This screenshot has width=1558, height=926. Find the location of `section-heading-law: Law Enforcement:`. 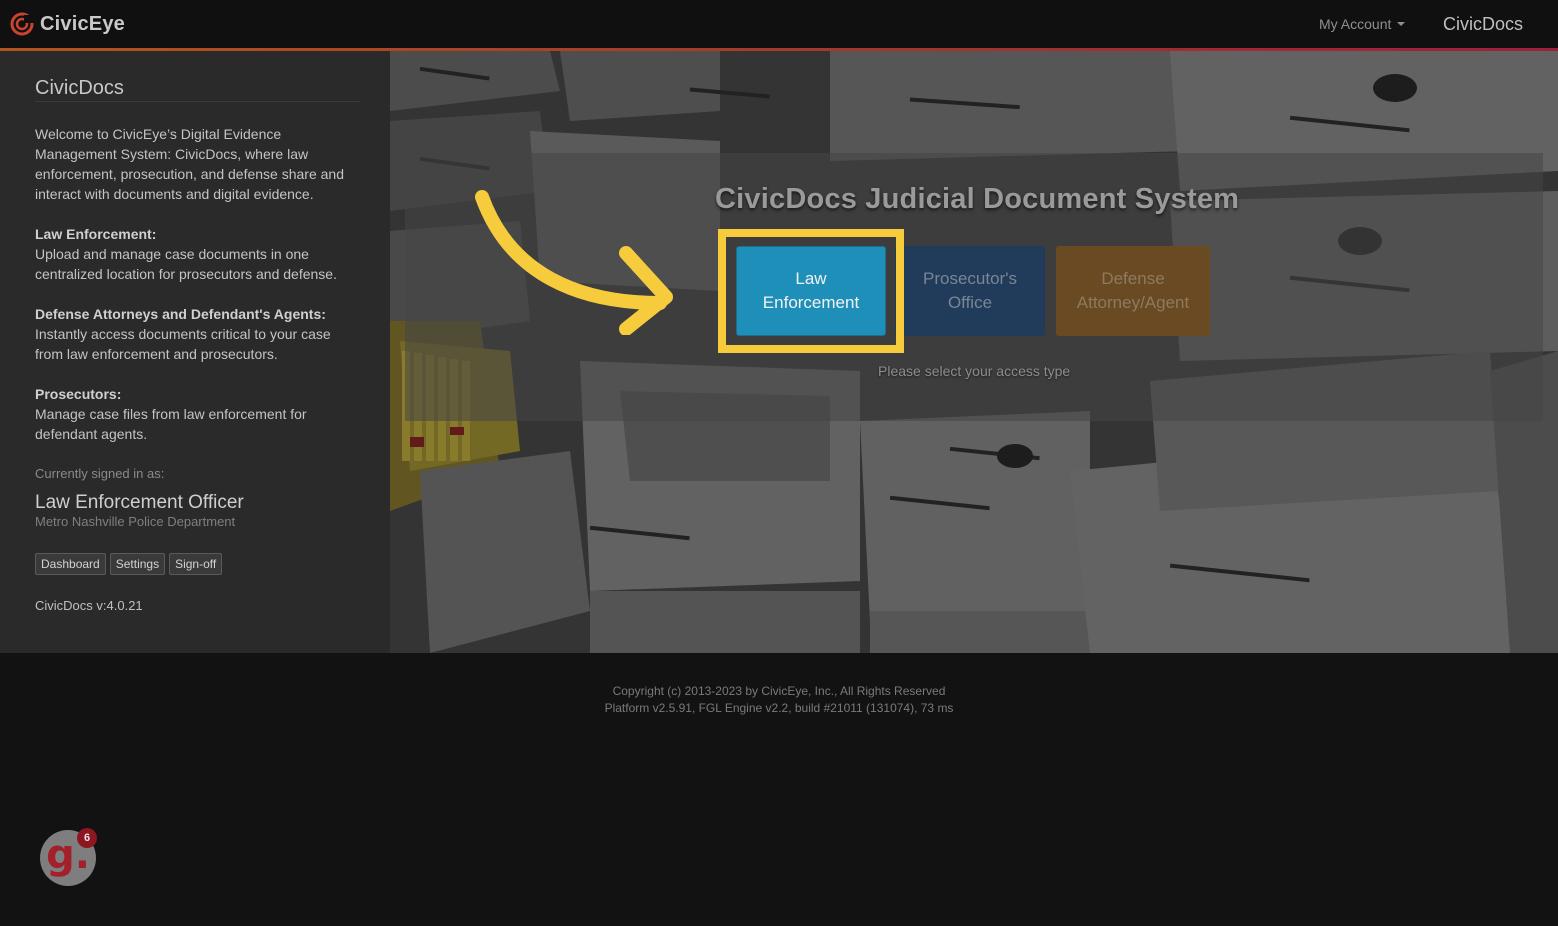

section-heading-law: Law Enforcement: is located at coordinates (96, 234).